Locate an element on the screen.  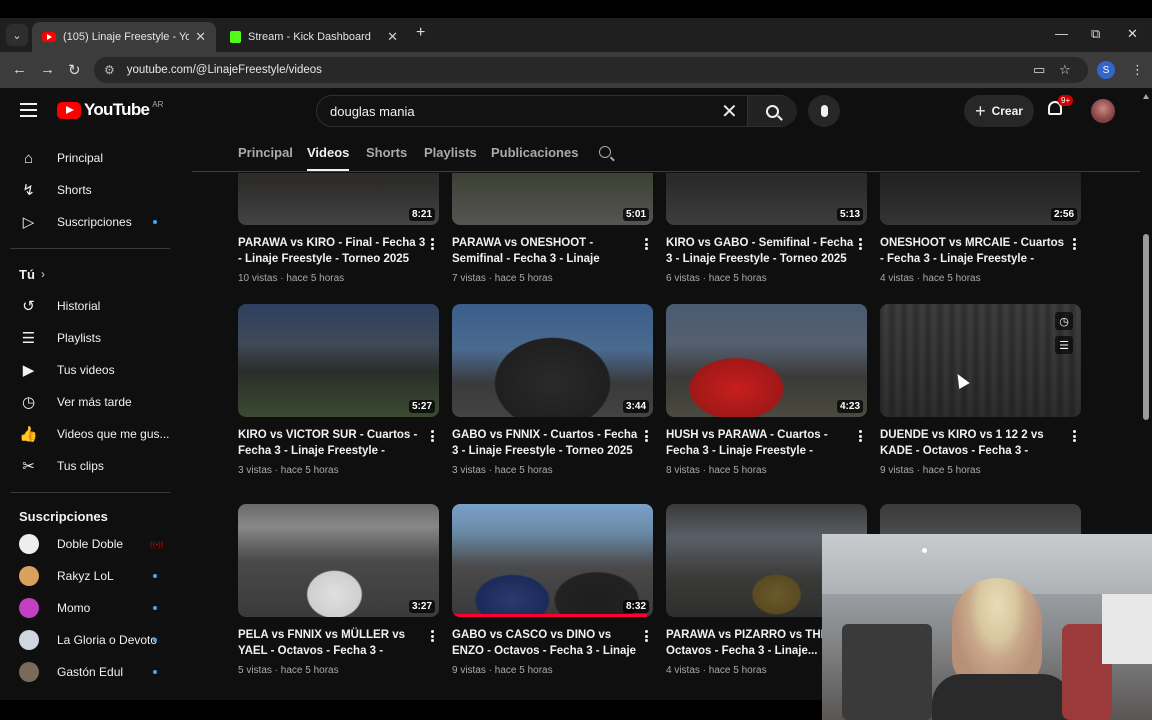
live-indicator-icon: ((•)) is located at coordinates (157, 544).